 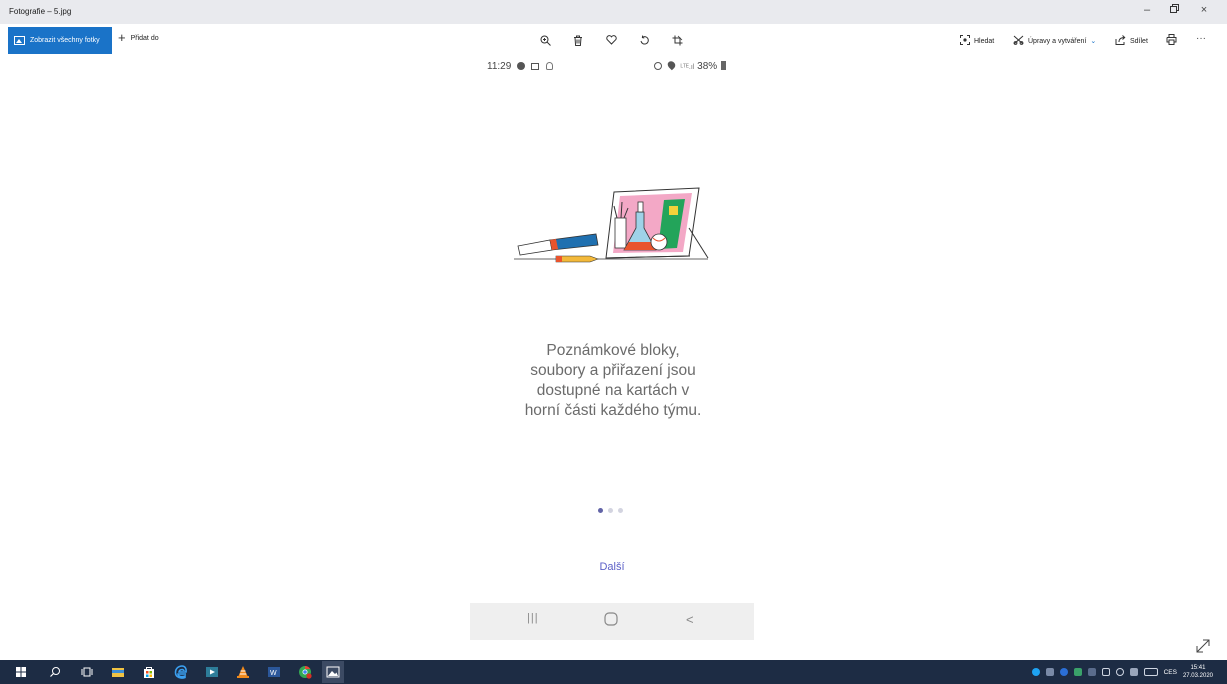 I want to click on file-explorer-icon, so click(x=118, y=672).